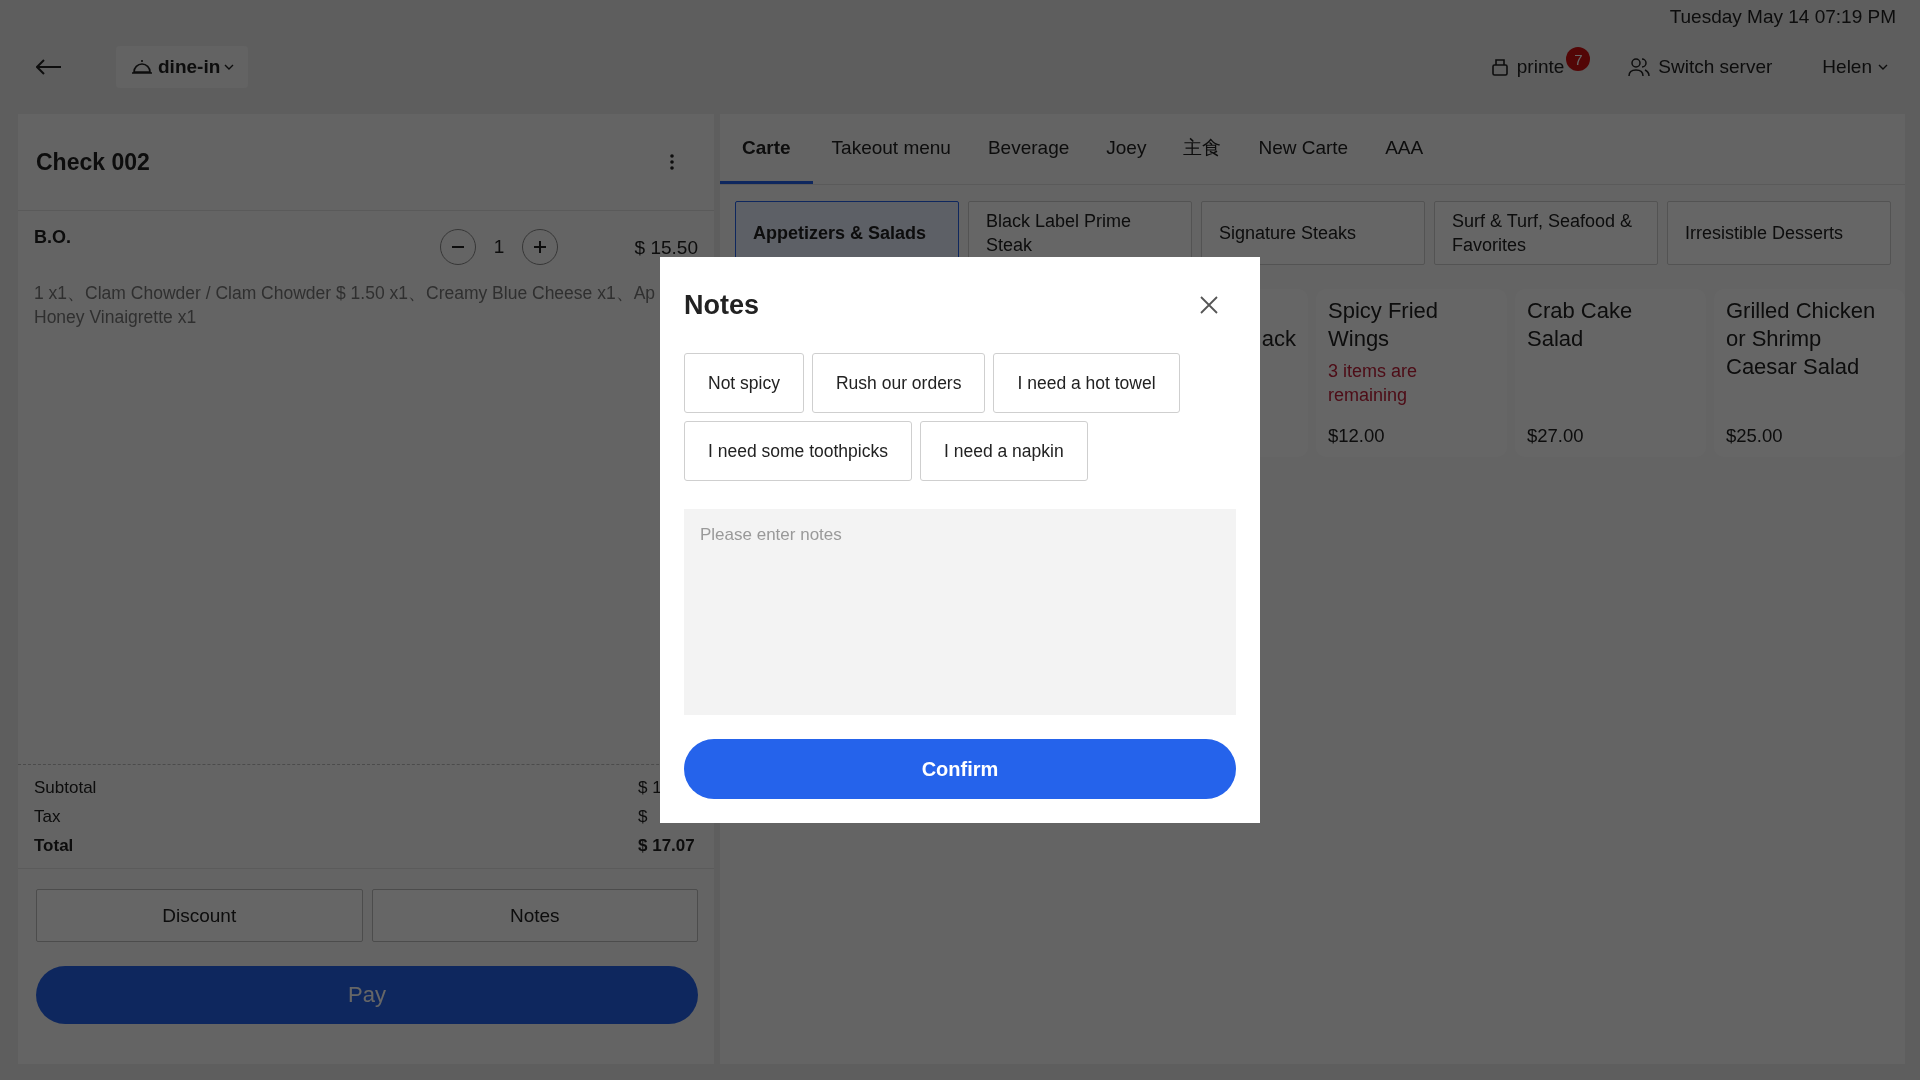 This screenshot has width=1920, height=1080. Describe the element at coordinates (1303, 149) in the screenshot. I see `menu-tab: New Carte` at that location.